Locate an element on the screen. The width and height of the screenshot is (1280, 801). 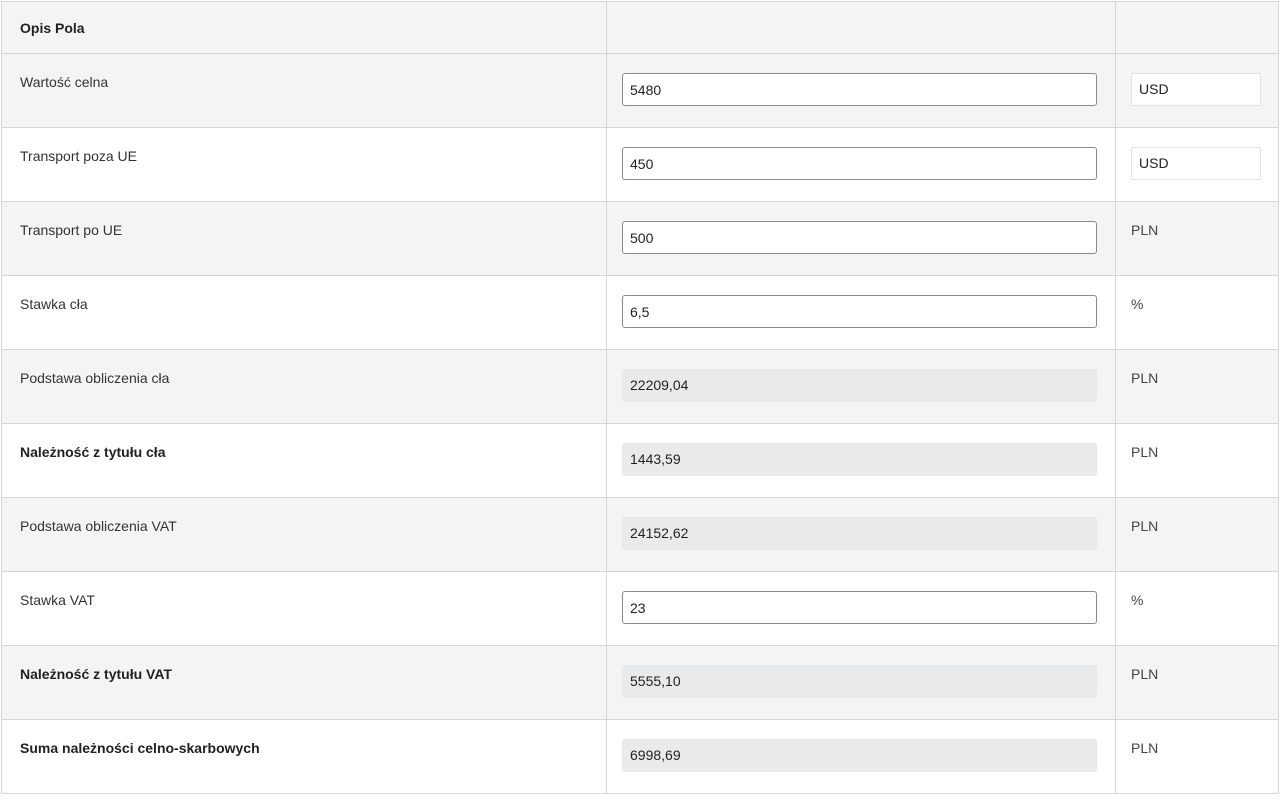
row-label: Stawka VAT is located at coordinates (57, 600).